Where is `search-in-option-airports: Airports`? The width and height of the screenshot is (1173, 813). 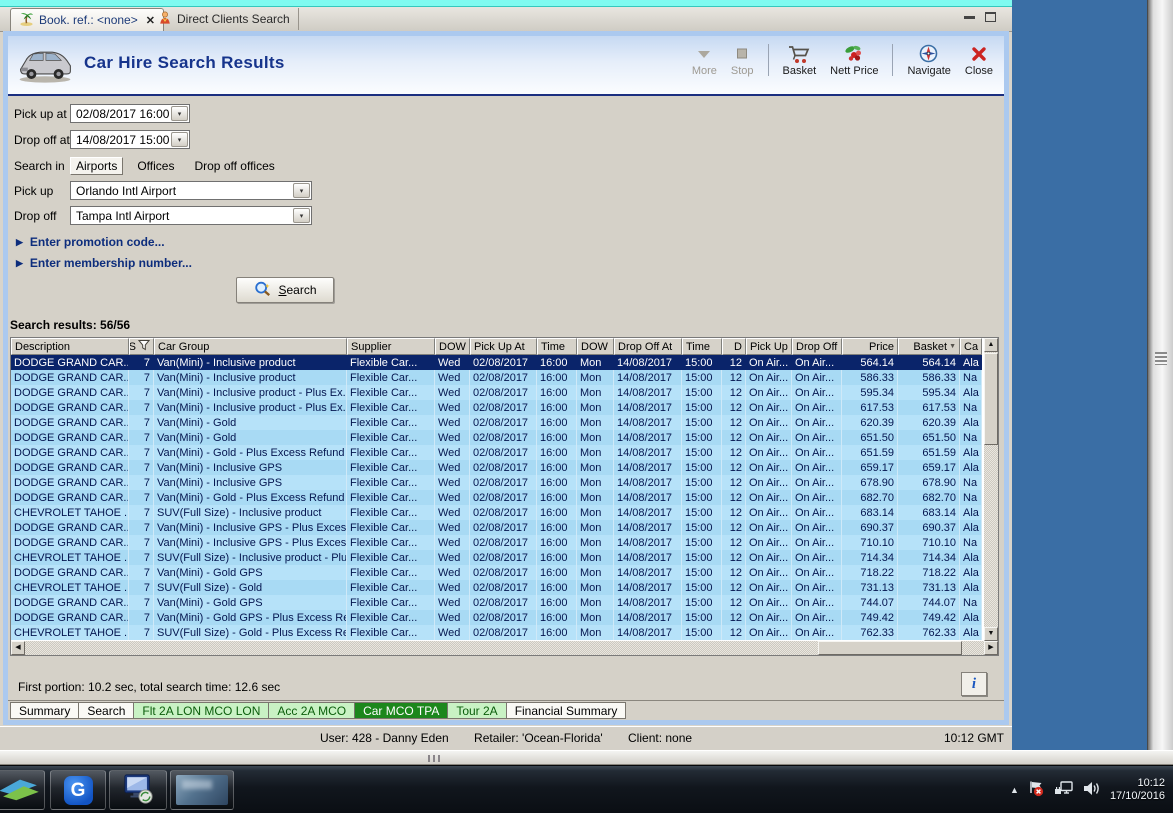 search-in-option-airports: Airports is located at coordinates (97, 166).